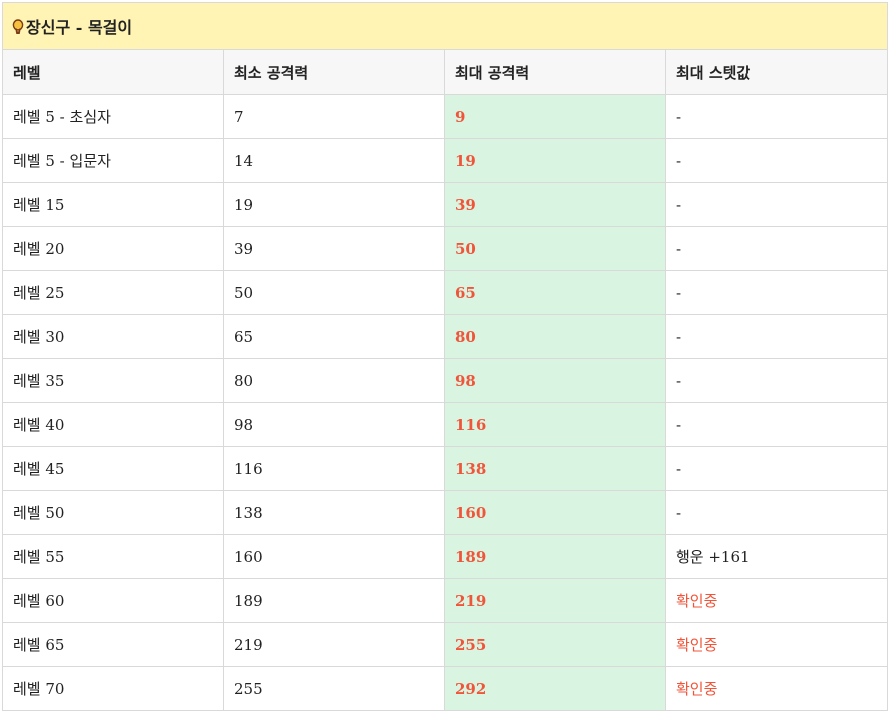 This screenshot has width=890, height=725. Describe the element at coordinates (113, 204) in the screenshot. I see `level-cell: 레벨 15` at that location.